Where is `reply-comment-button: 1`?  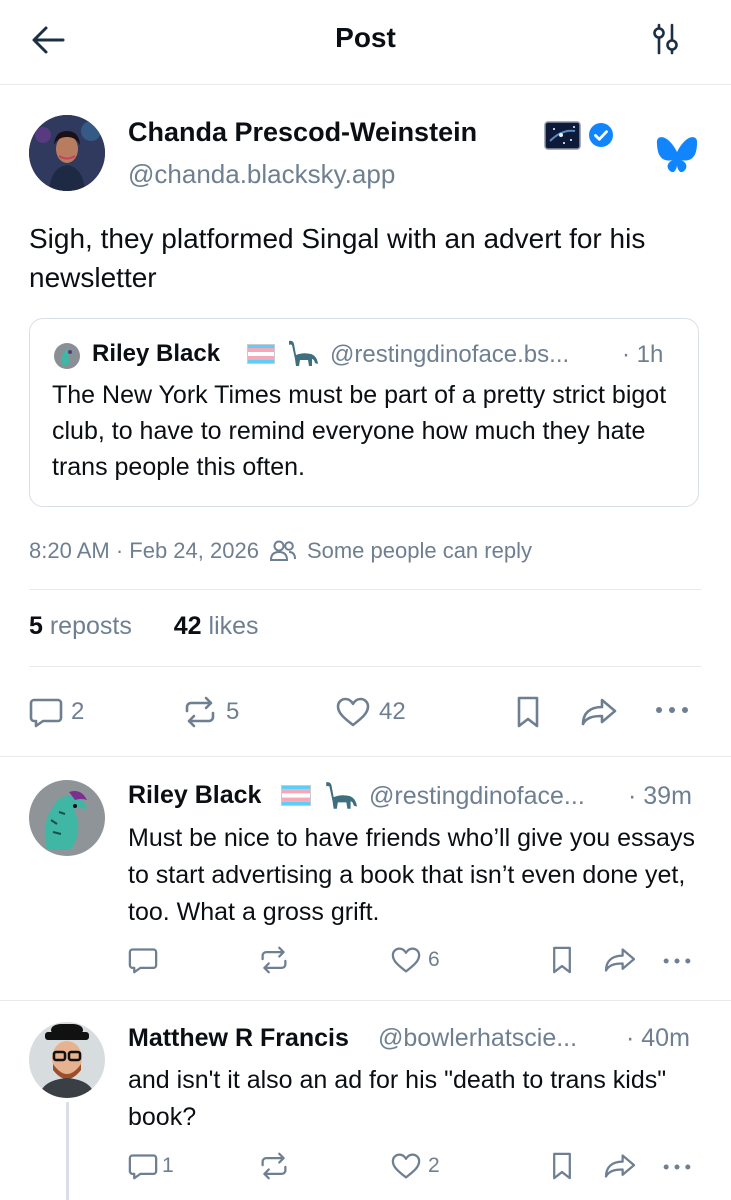
reply-comment-button: 1 is located at coordinates (151, 1166).